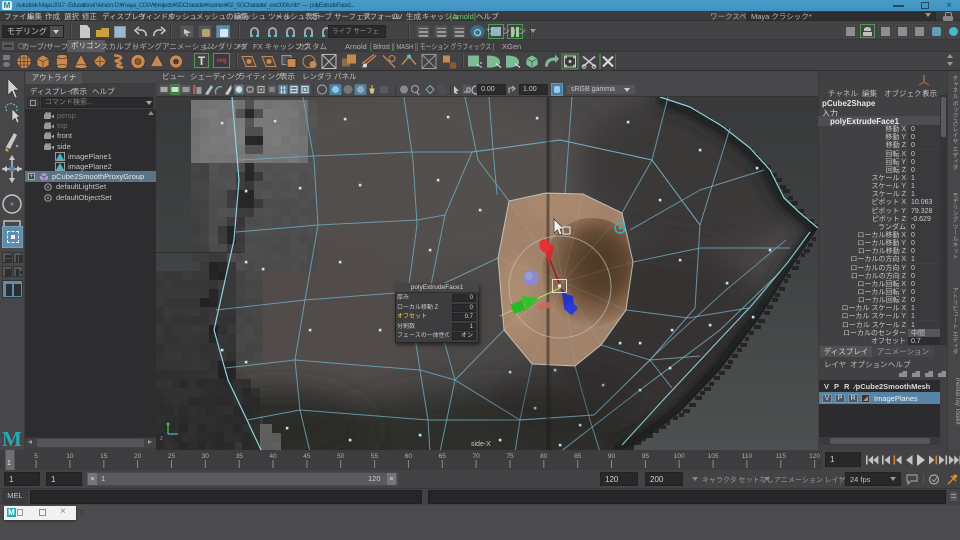  I want to click on svg-text: 70, so click(476, 456).